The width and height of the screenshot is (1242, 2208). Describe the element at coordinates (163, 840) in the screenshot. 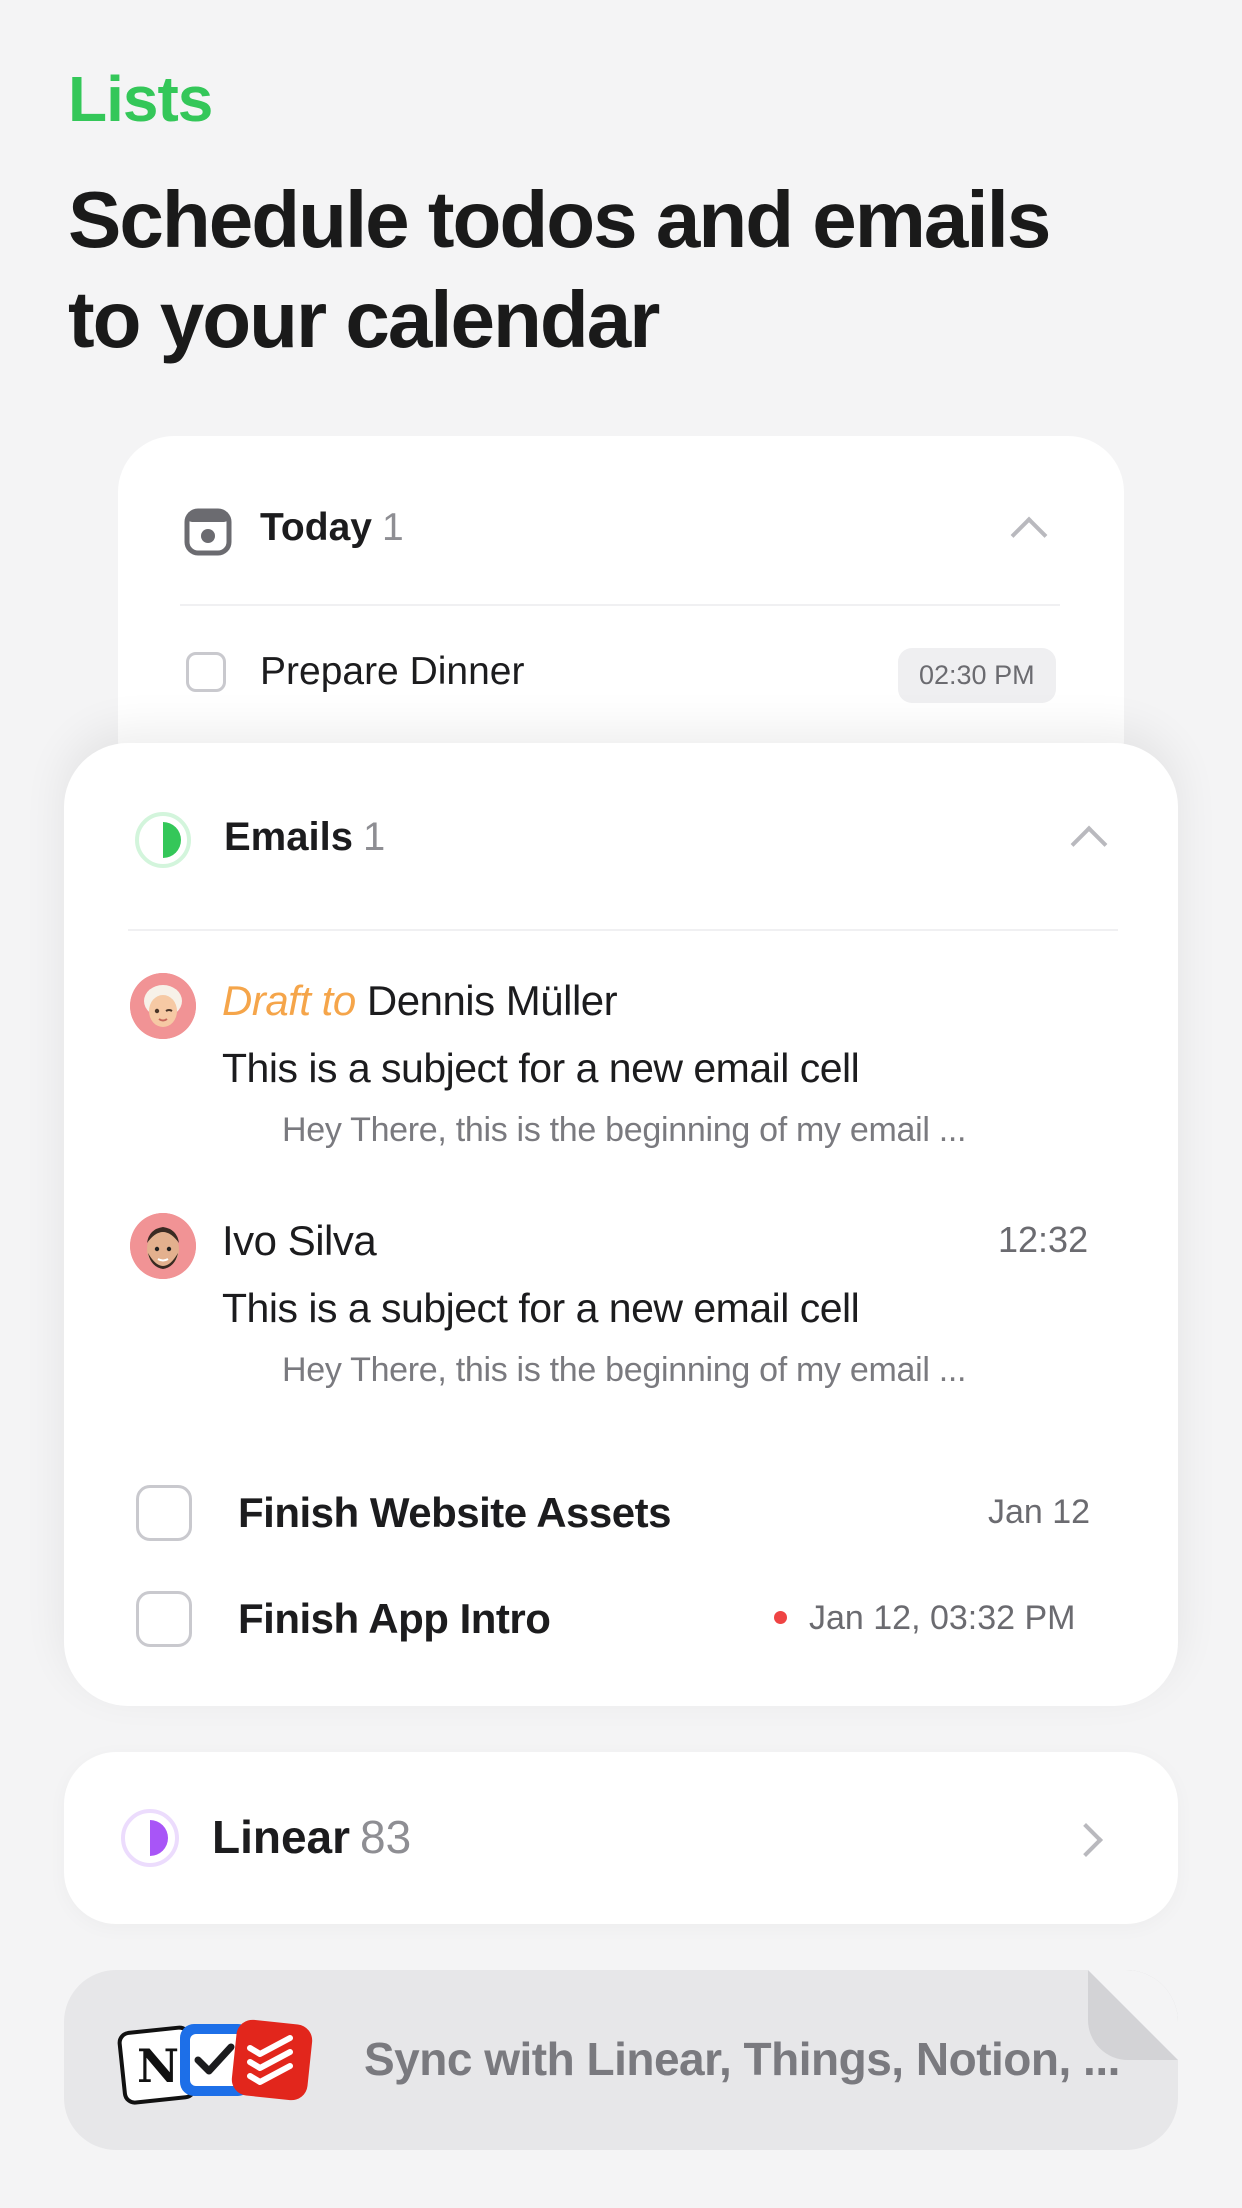

I see `emails-progress-icon` at that location.